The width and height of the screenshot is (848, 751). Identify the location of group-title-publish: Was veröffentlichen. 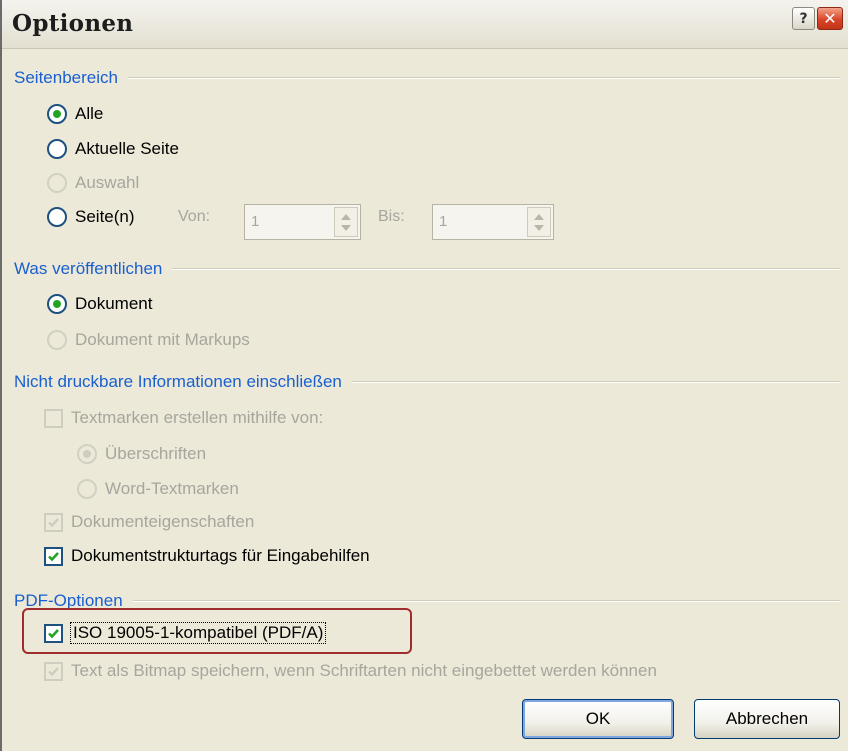
(88, 268).